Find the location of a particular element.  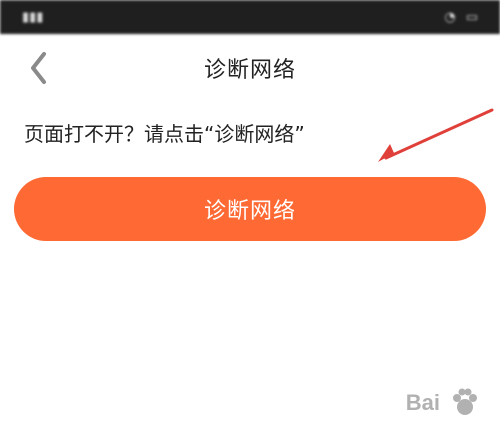

instruction-text: 页面打不开？请点击“诊断网络” is located at coordinates (164, 134).